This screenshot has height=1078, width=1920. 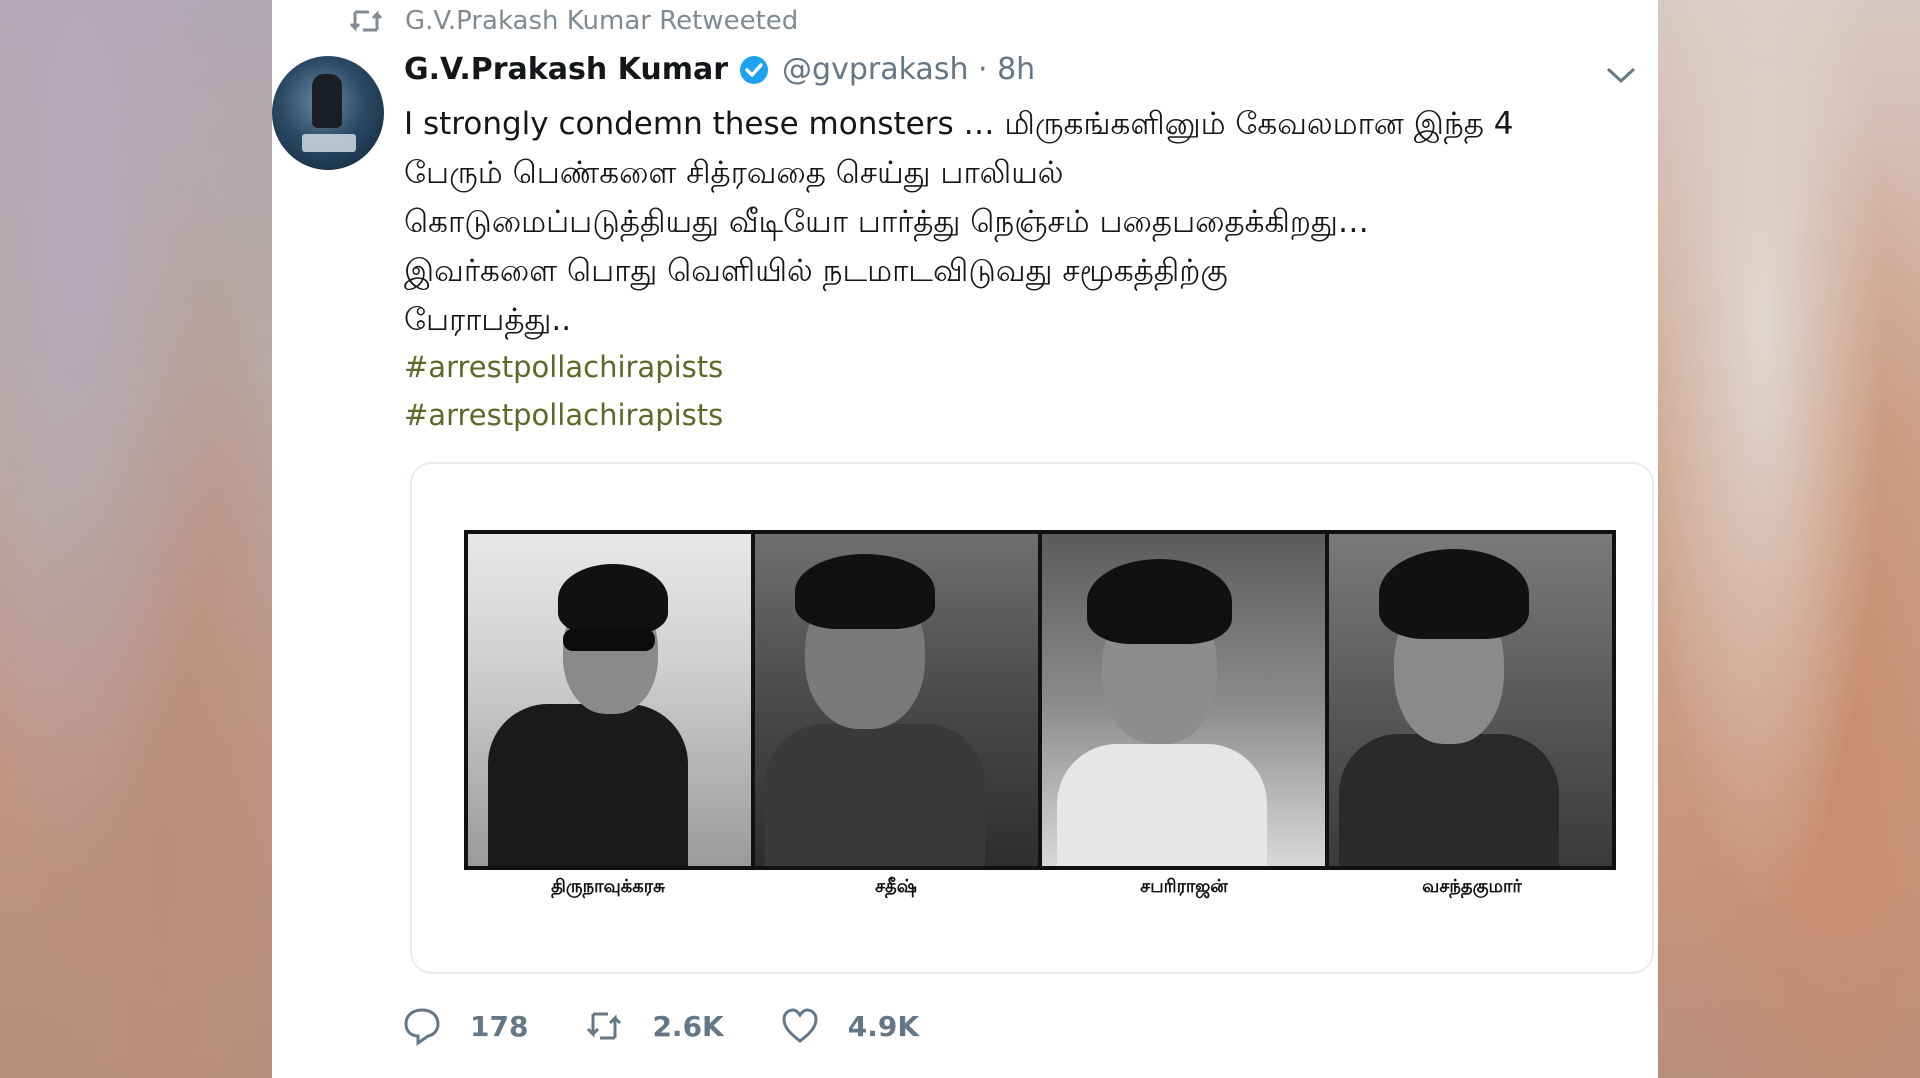 I want to click on media-caption: திருநாவுக்கரசு, so click(x=608, y=886).